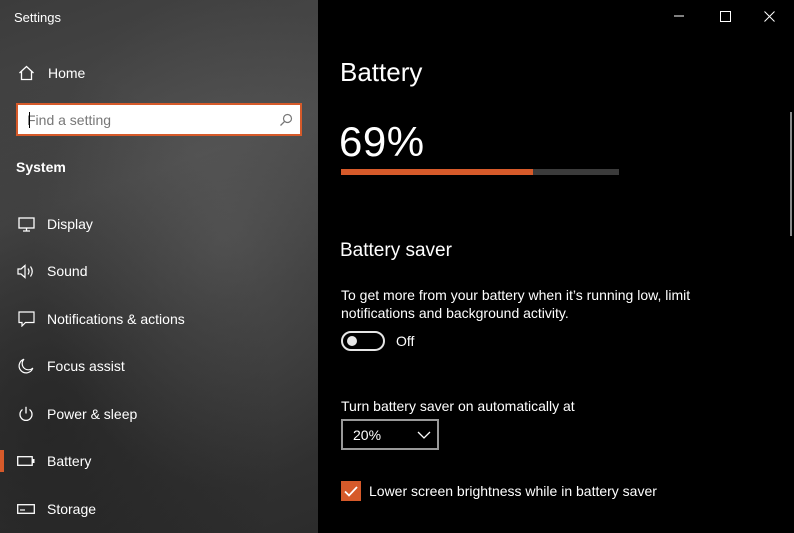  What do you see at coordinates (381, 72) in the screenshot?
I see `page-title: Battery` at bounding box center [381, 72].